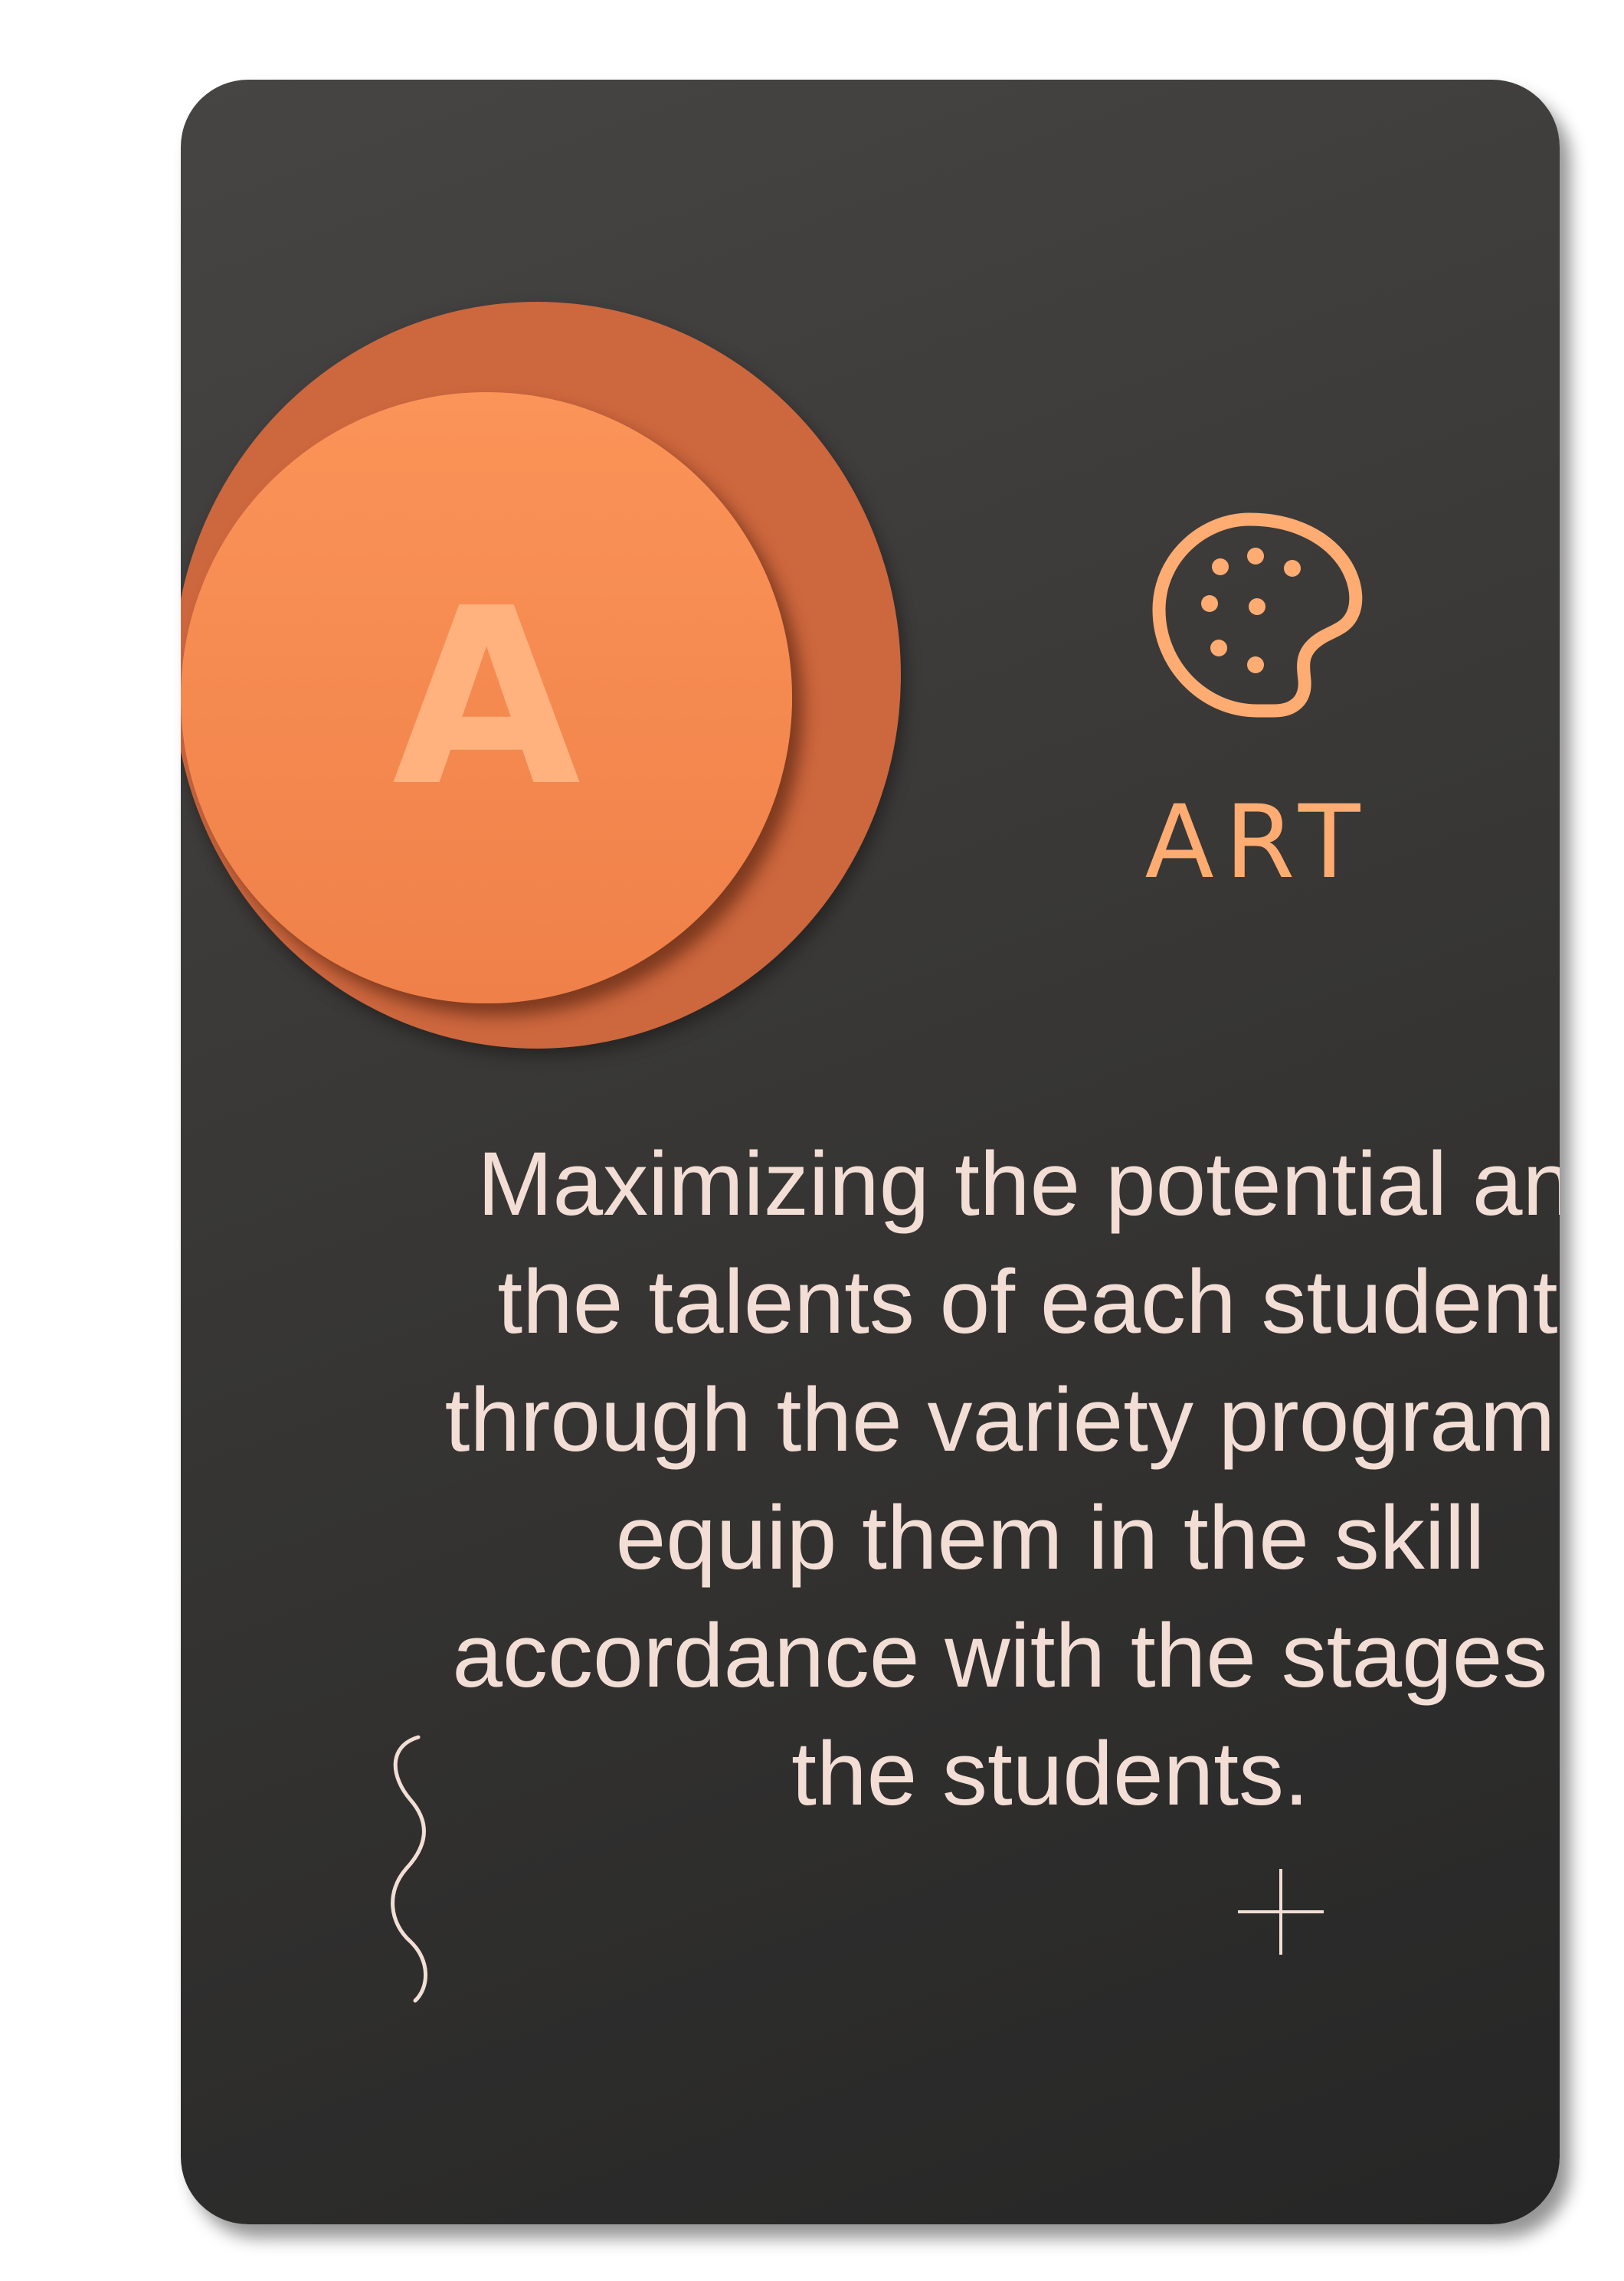 Image resolution: width=1624 pixels, height=2281 pixels. I want to click on squiggle-decoration, so click(409, 1869).